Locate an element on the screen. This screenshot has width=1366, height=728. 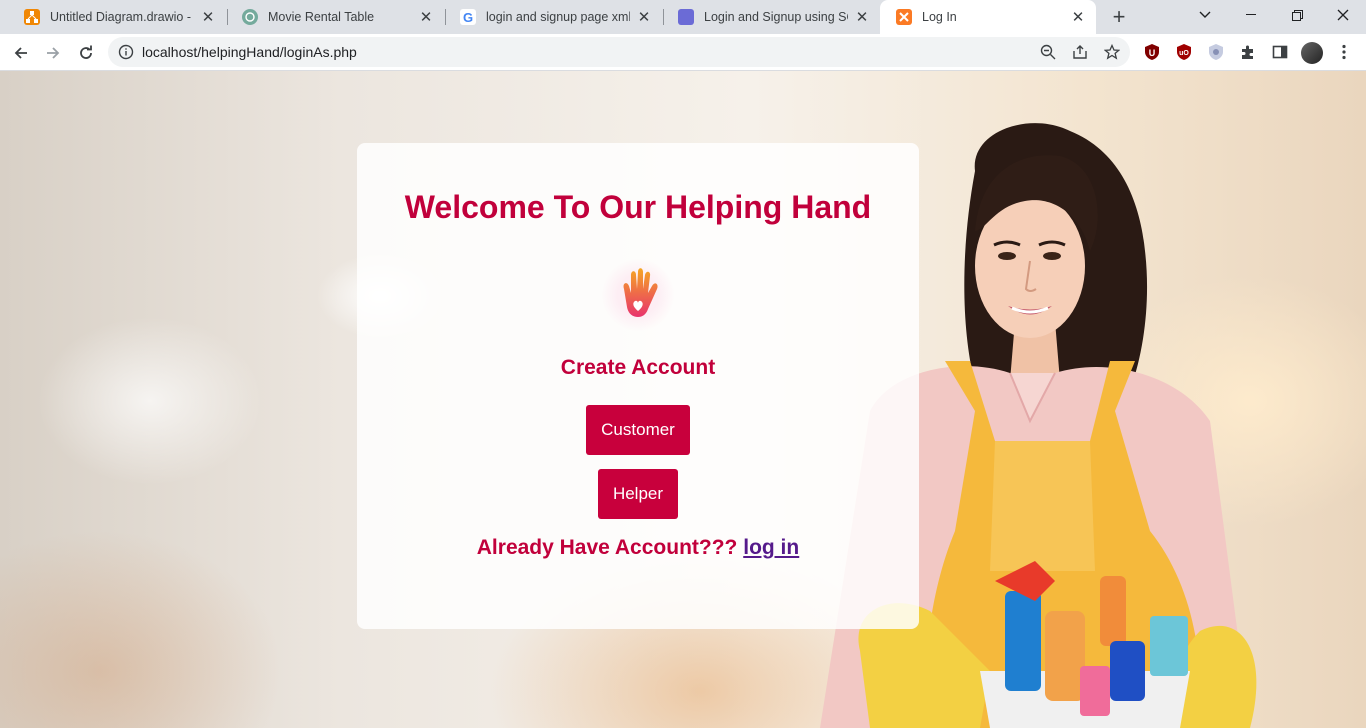
star-icon is located at coordinates (1112, 52).